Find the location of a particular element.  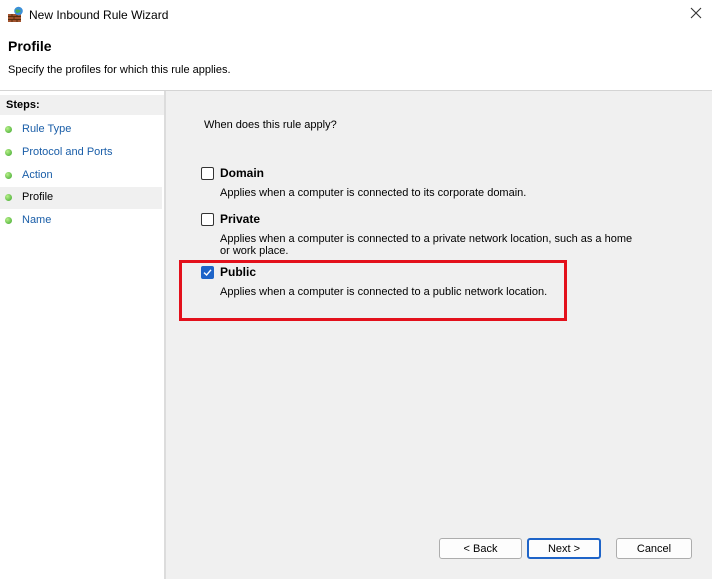

window-title: New Inbound Rule Wizard is located at coordinates (99, 15).